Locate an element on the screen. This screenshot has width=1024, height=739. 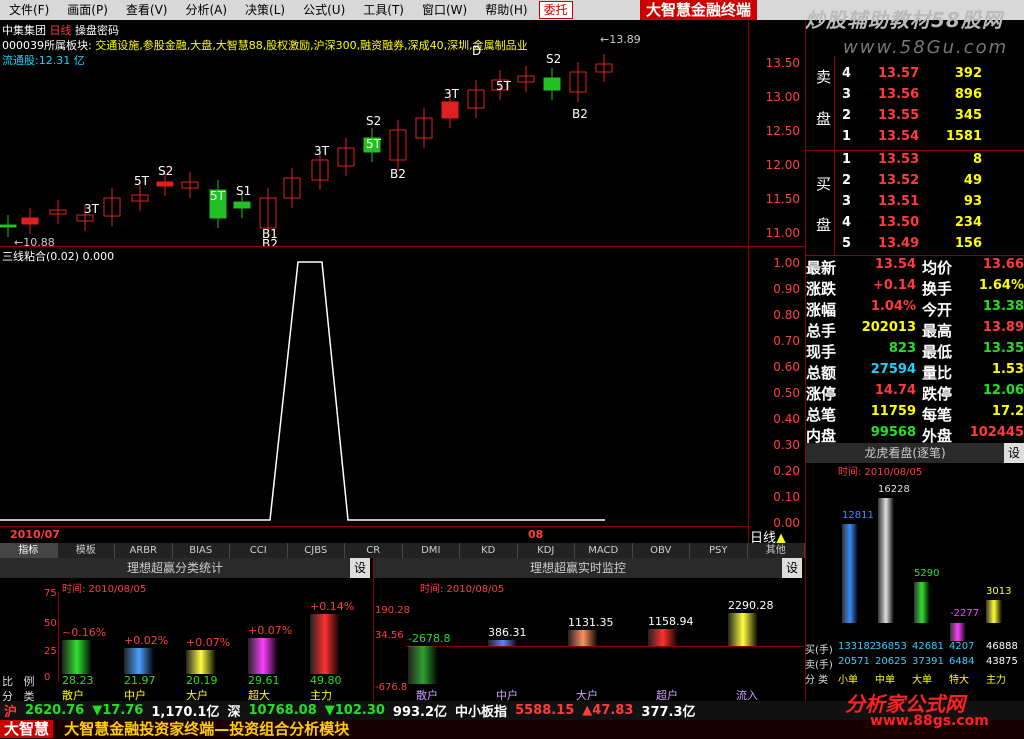
sme-label: 中小板指 is located at coordinates (481, 710).